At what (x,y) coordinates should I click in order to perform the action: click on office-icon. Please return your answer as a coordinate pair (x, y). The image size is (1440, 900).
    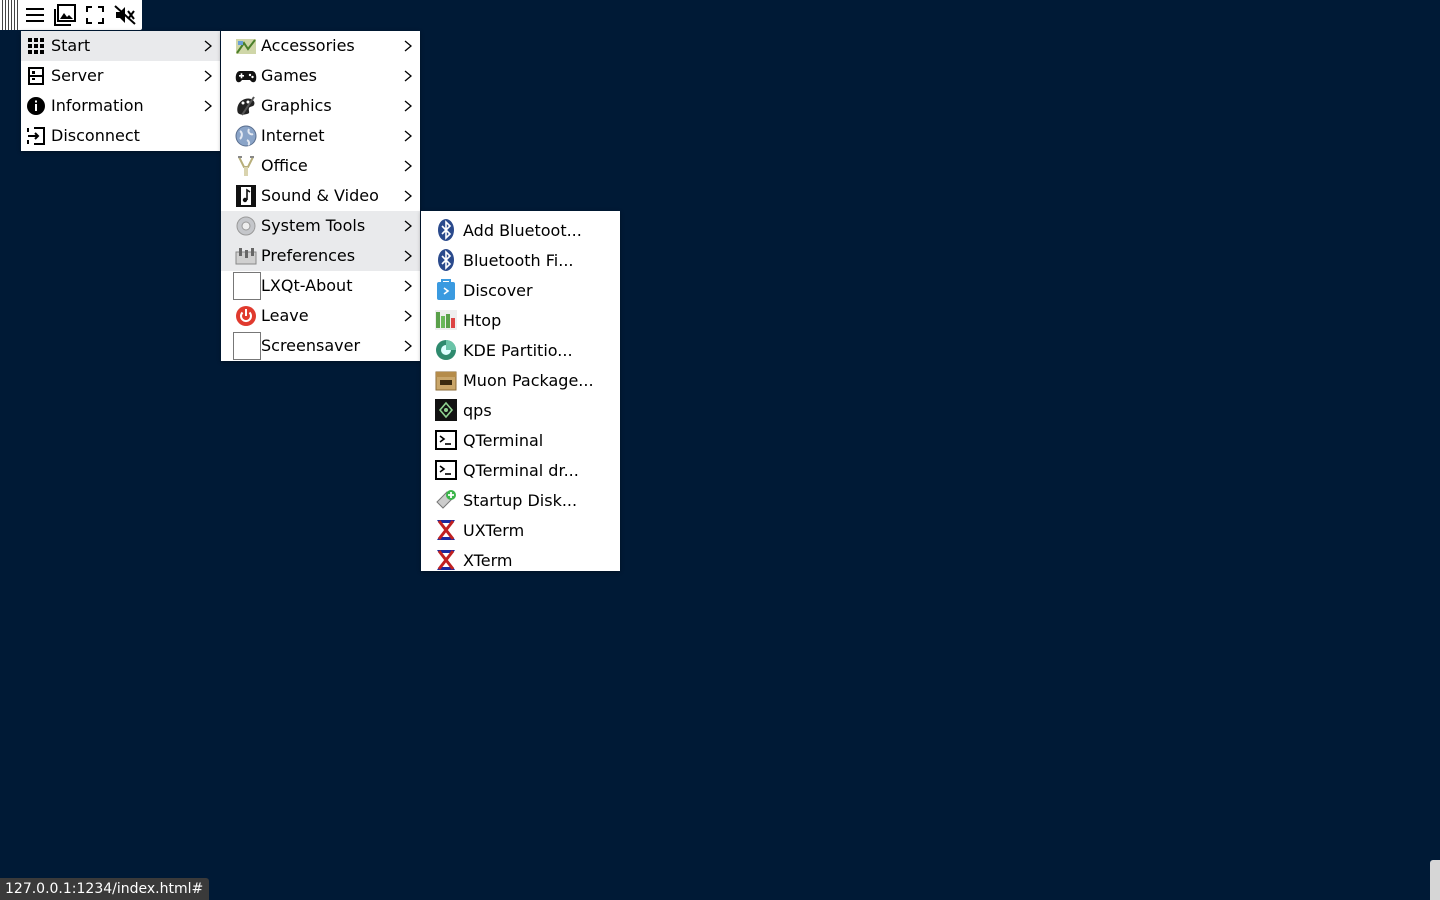
    Looking at the image, I should click on (246, 166).